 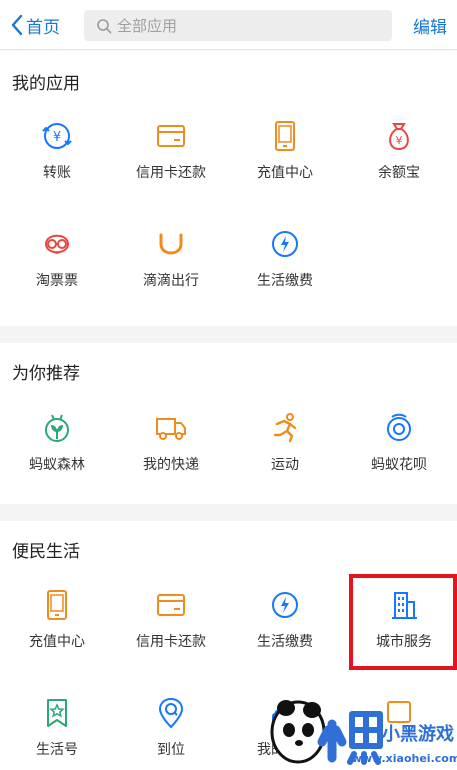 I want to click on app-label: 转账, so click(x=57, y=172).